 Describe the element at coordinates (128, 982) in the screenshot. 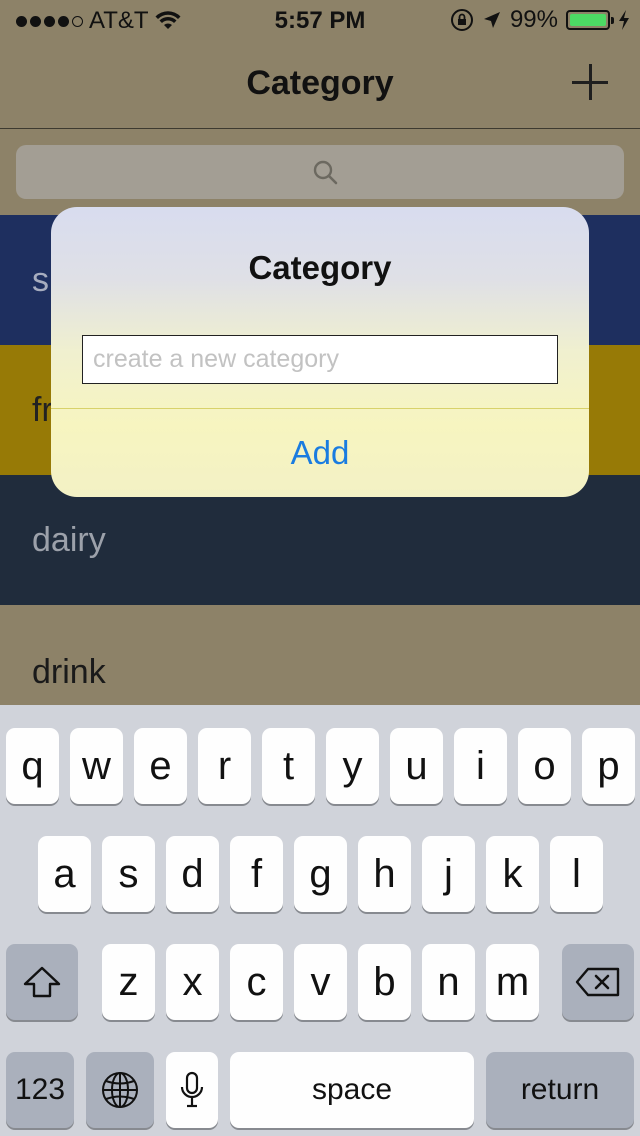

I see `key-z: z` at that location.